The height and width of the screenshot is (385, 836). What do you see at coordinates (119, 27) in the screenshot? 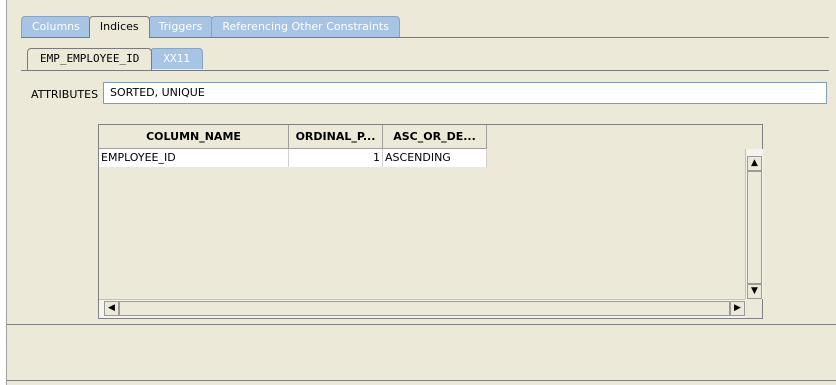
I see `tab-indices: Indices` at bounding box center [119, 27].